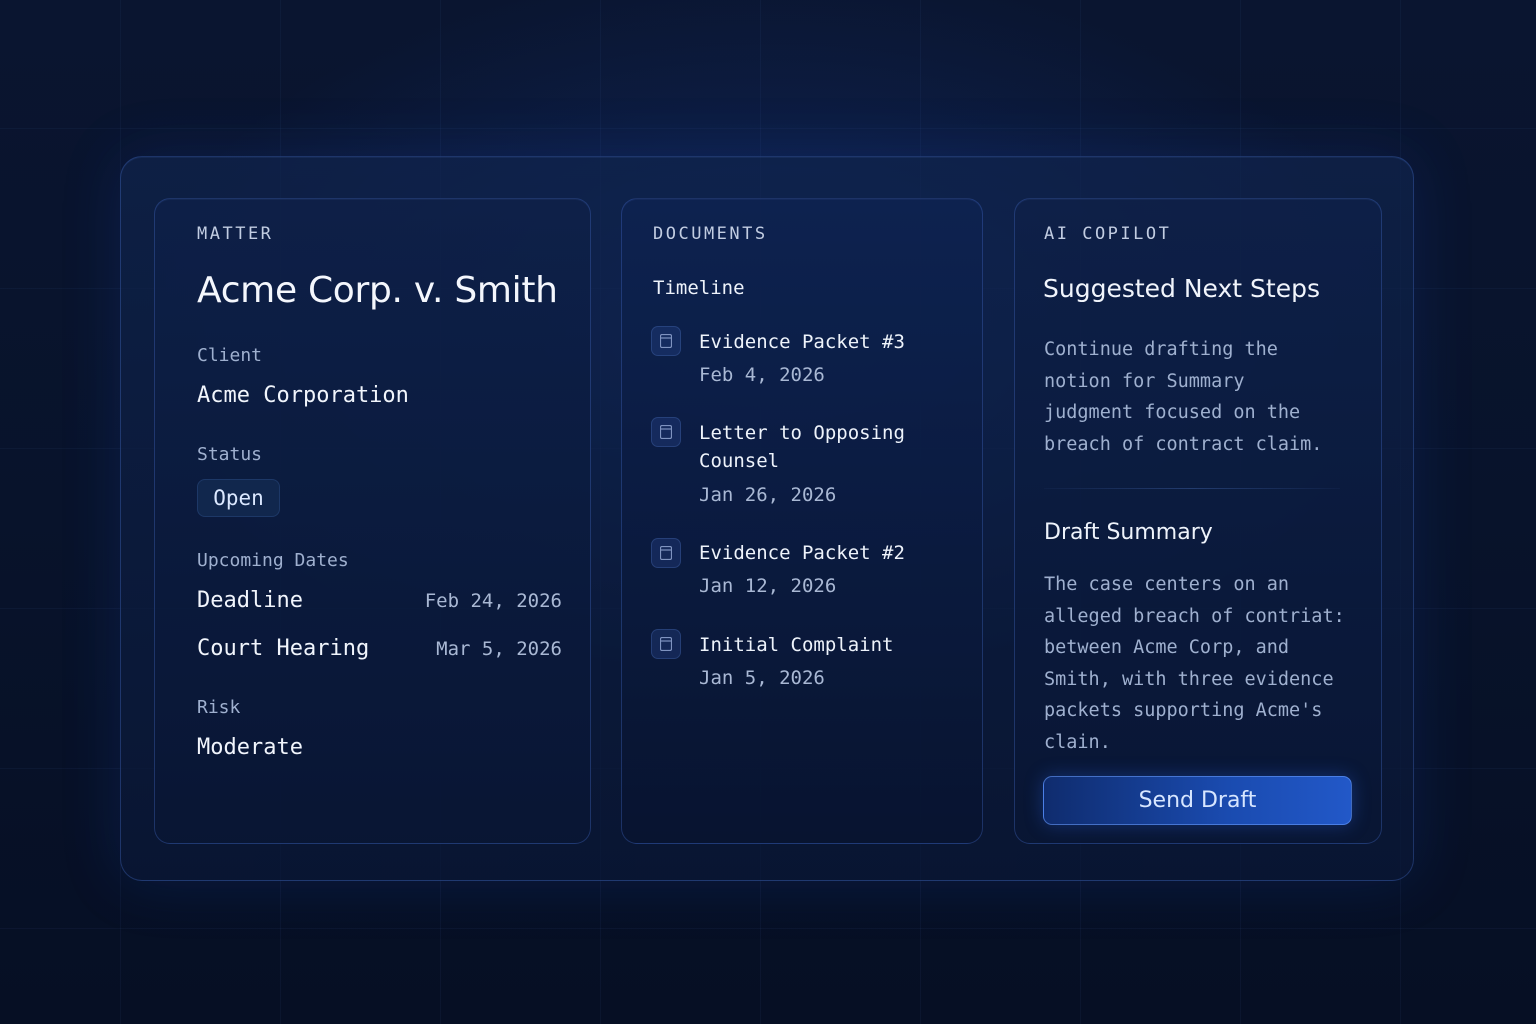 This screenshot has width=1536, height=1024. Describe the element at coordinates (802, 553) in the screenshot. I see `document-title: Evidence Packet #2` at that location.